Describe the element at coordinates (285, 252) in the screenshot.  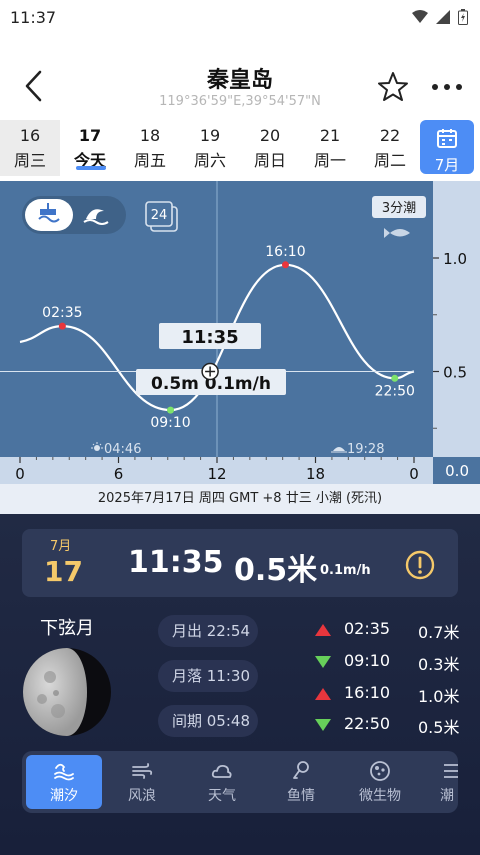
I see `extreme-time-label: 16:10` at that location.